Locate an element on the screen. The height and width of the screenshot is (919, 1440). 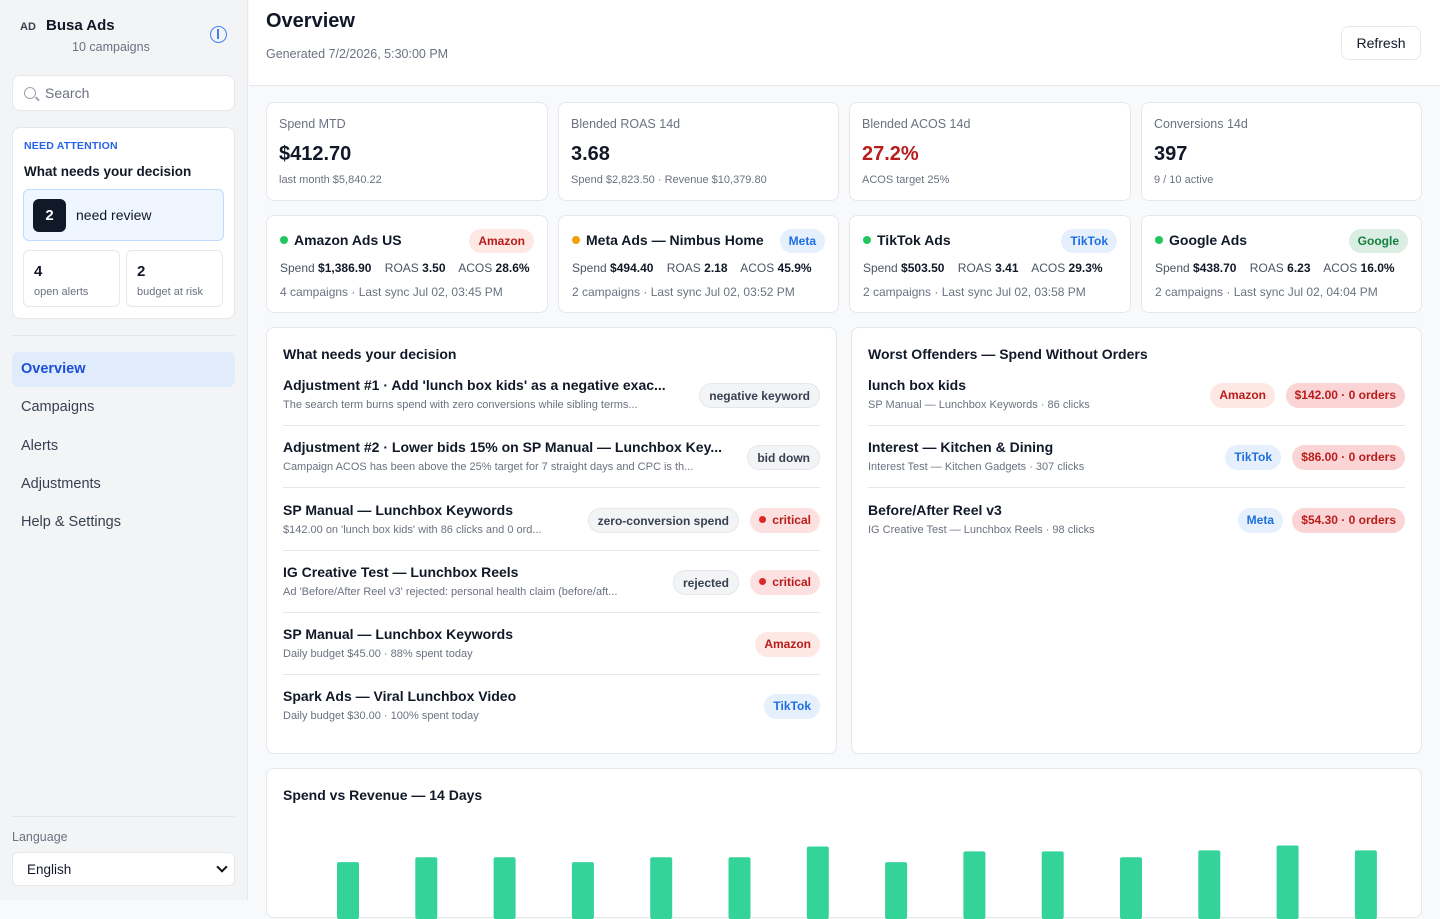
row-title: lunch box kids is located at coordinates (917, 385).